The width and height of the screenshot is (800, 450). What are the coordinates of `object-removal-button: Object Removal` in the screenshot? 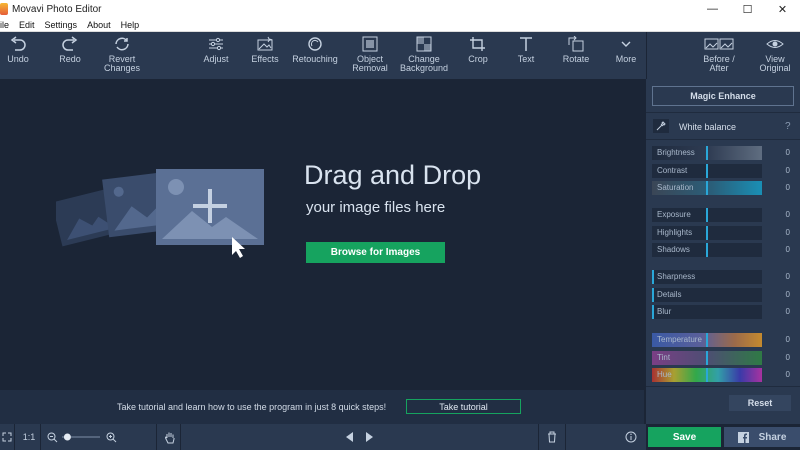 It's located at (370, 55).